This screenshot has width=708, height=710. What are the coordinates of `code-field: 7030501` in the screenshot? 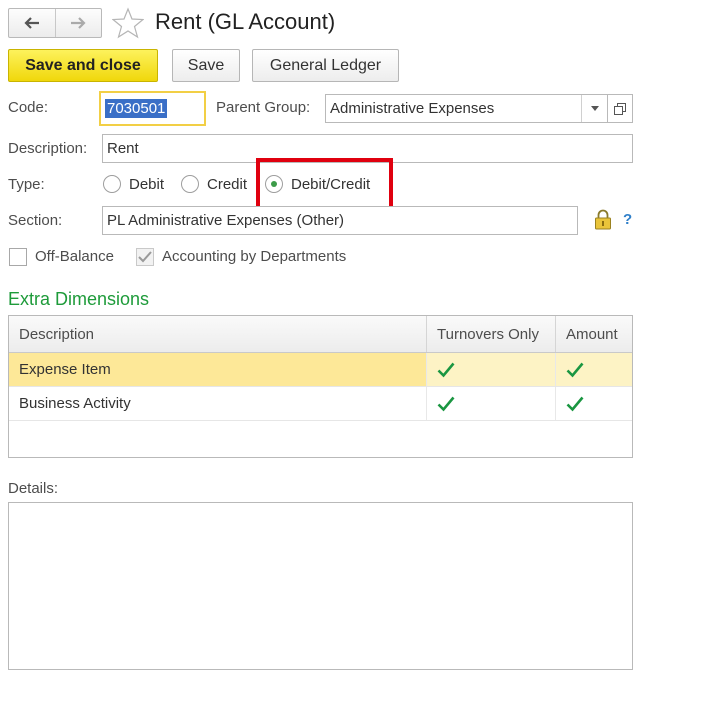 It's located at (152, 108).